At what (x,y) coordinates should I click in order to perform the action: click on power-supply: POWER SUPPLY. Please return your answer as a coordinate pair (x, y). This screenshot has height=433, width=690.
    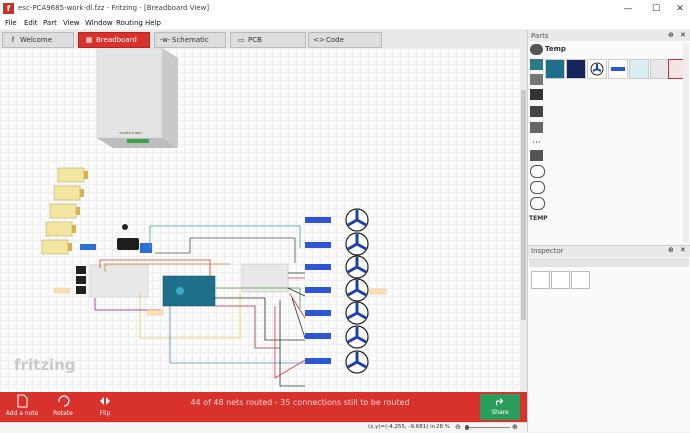
    Looking at the image, I should click on (137, 98).